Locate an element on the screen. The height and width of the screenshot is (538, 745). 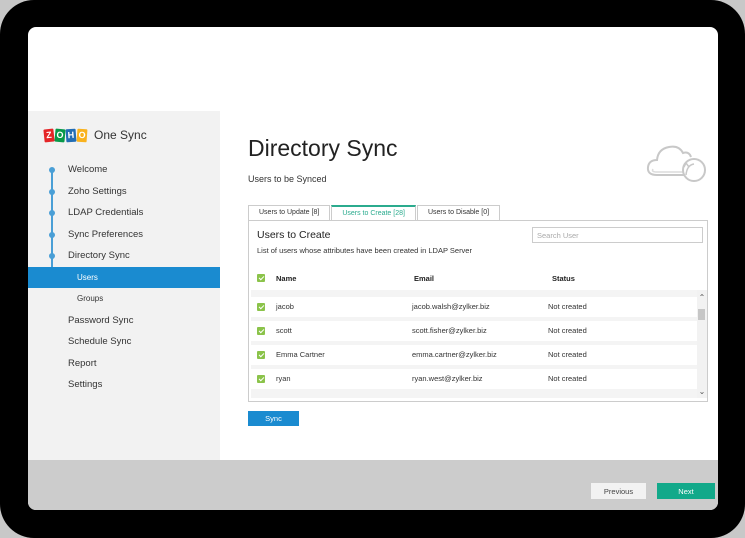
sidebar-item-groups: Groups is located at coordinates (124, 299).